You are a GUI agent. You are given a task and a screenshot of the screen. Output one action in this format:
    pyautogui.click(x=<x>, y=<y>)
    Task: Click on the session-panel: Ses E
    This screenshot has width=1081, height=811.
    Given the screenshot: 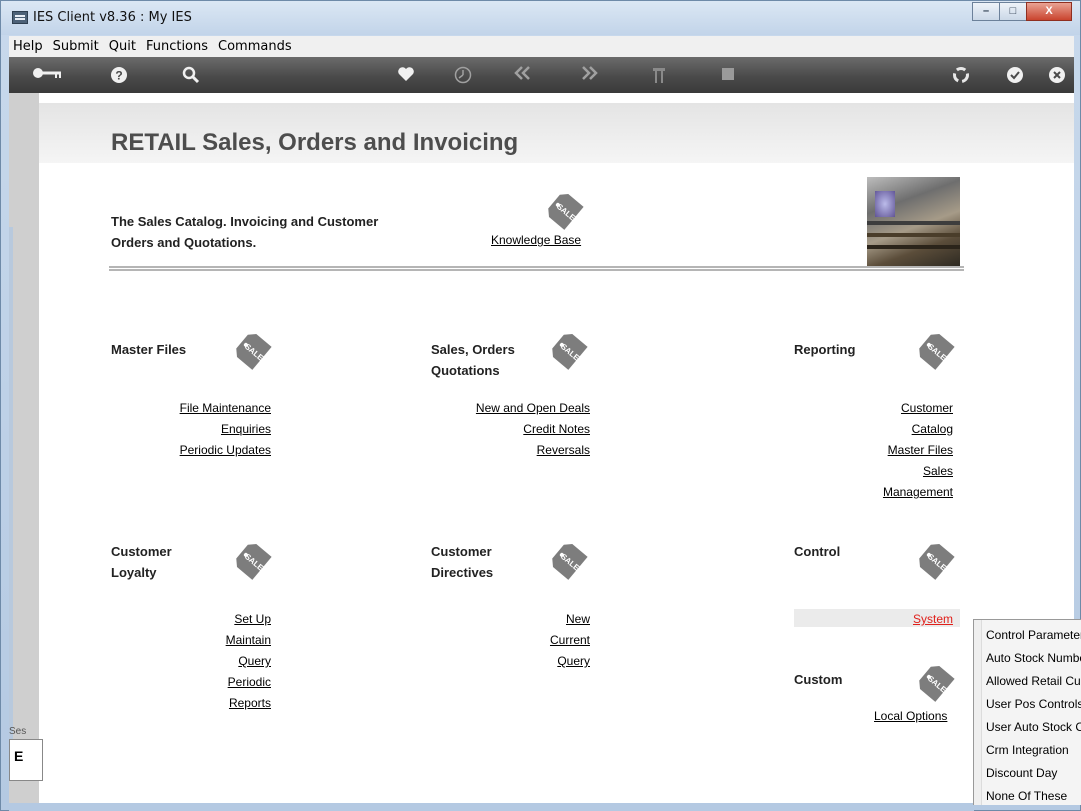 What is the action you would take?
    pyautogui.click(x=26, y=752)
    